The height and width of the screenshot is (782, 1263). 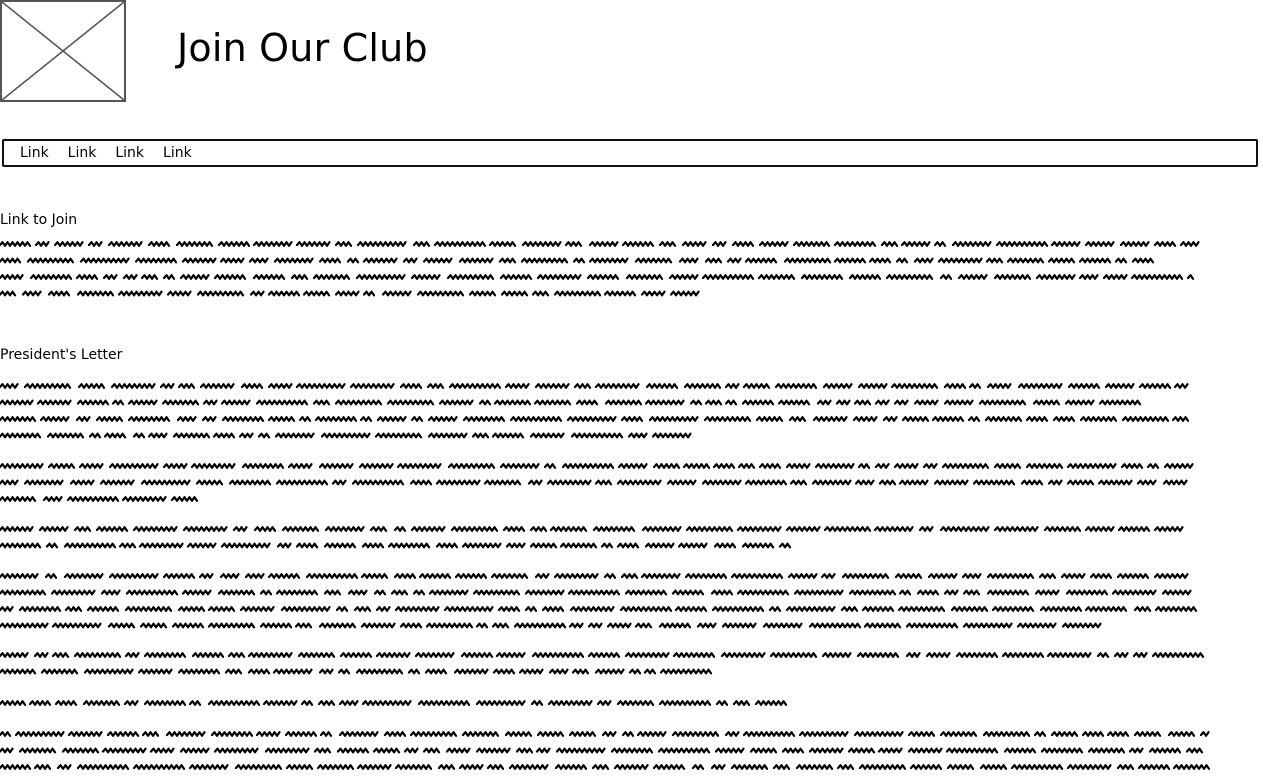 What do you see at coordinates (597, 482) in the screenshot?
I see `scribble-lines` at bounding box center [597, 482].